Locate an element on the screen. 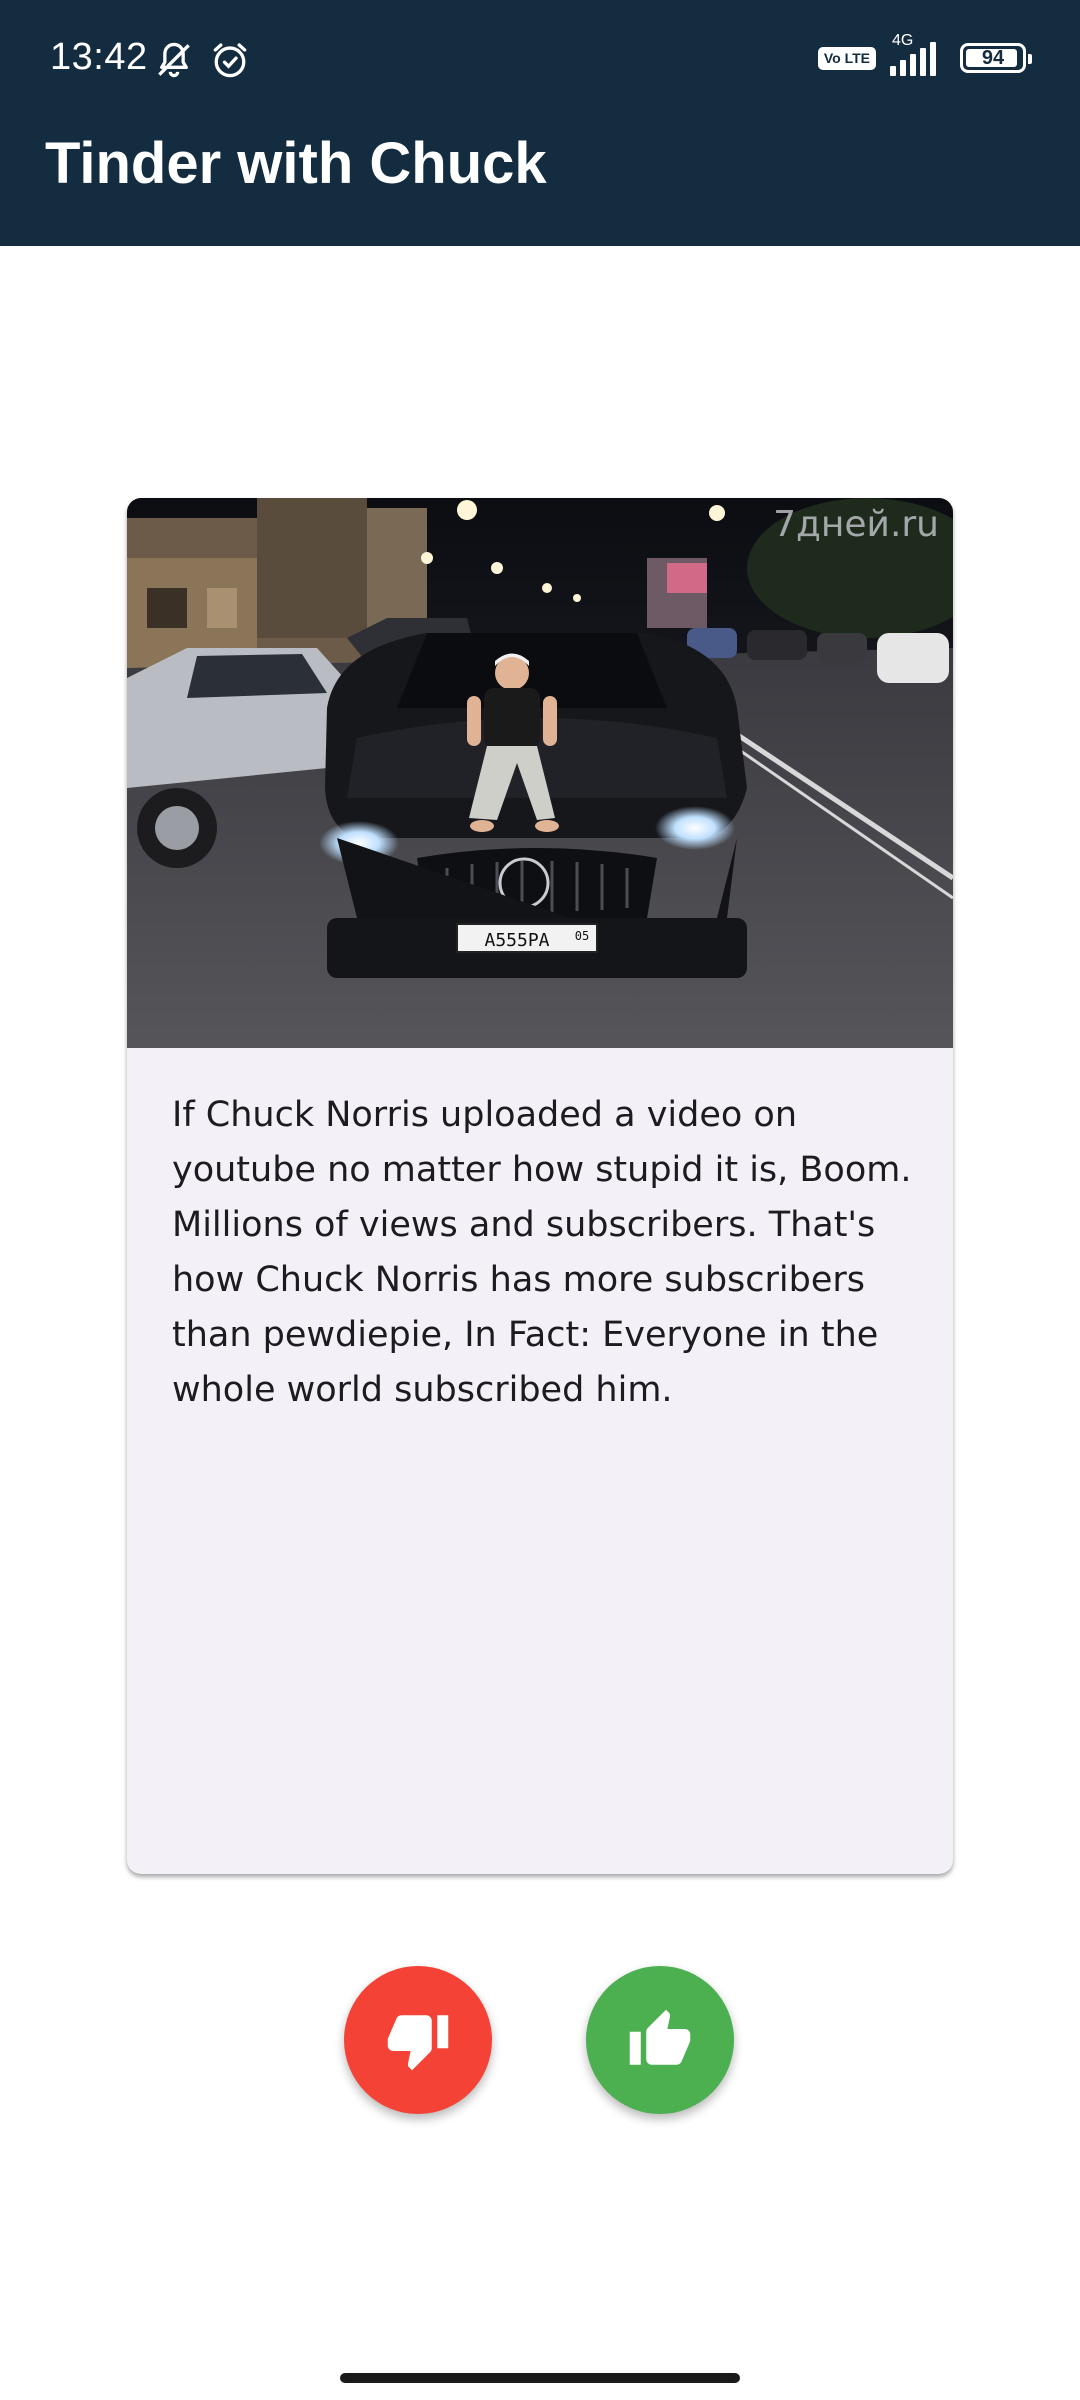  app-header: 13:42 Vo LTE 4G 94 Tinder with Chuck is located at coordinates (540, 123).